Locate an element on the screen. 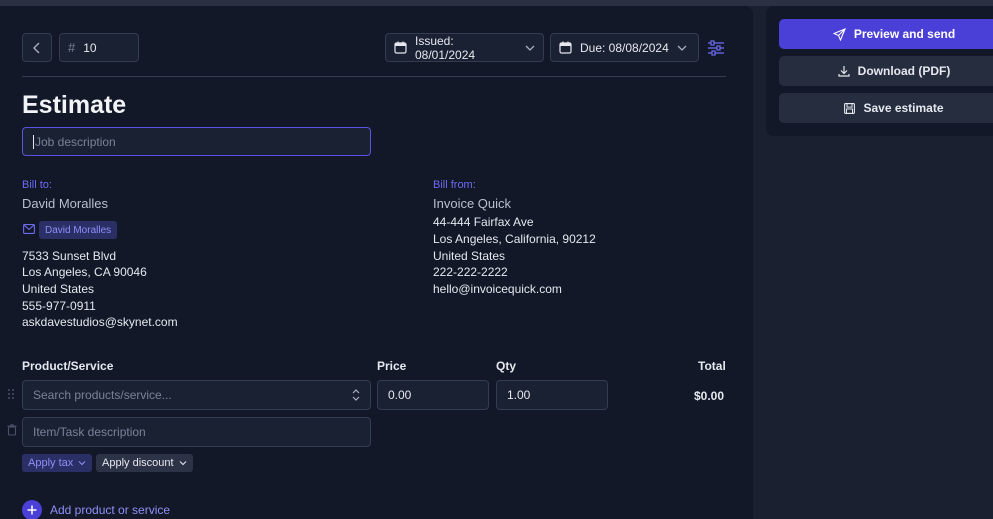  sliders-icon is located at coordinates (716, 48).